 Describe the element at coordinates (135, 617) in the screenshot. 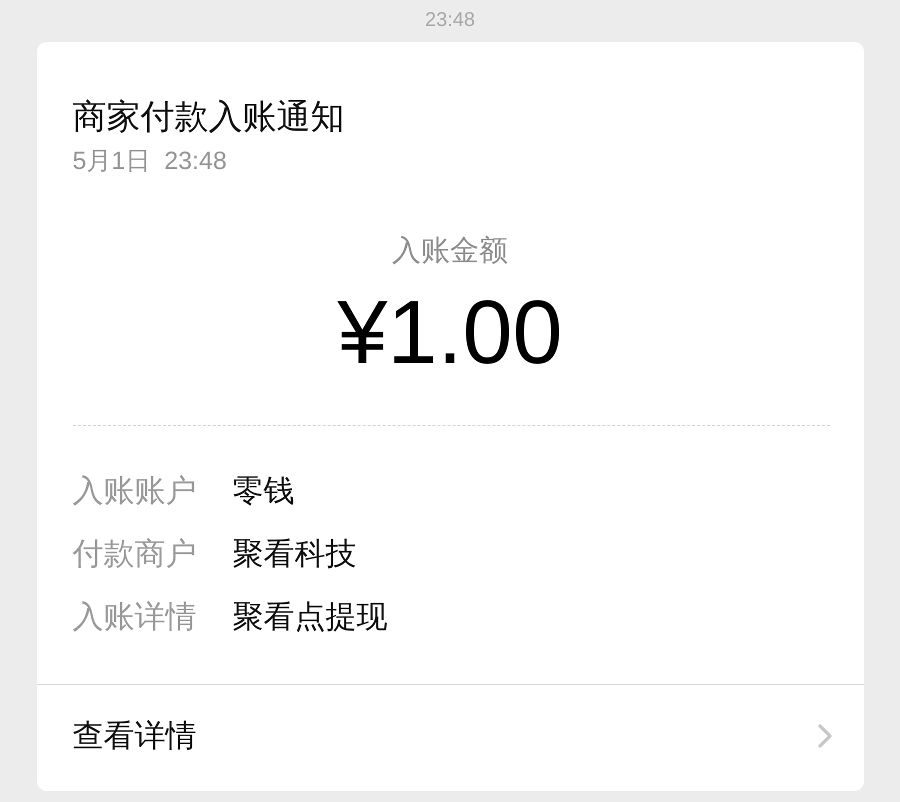

I see `detail-label: 入账详情` at that location.